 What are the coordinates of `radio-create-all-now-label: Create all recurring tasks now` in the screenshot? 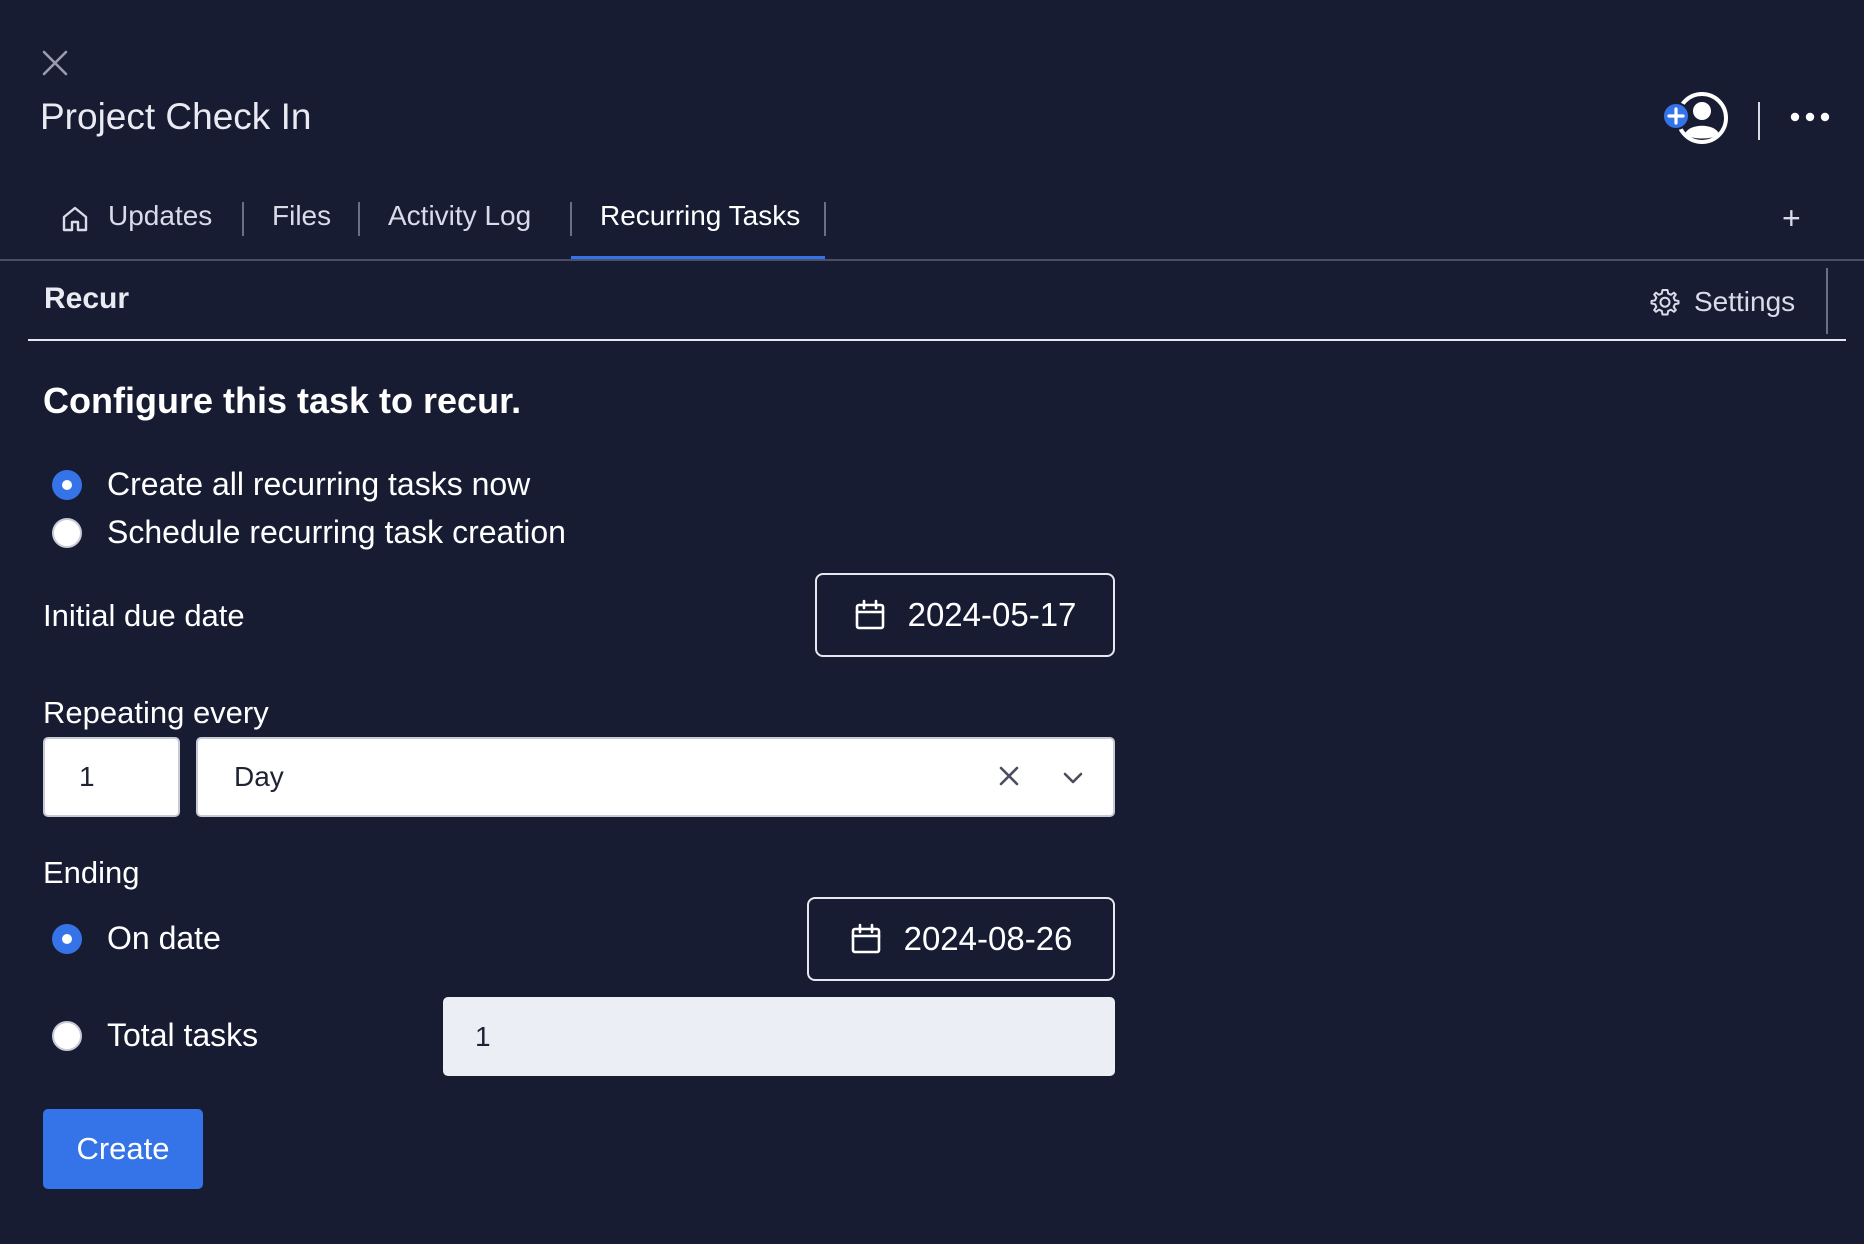 It's located at (318, 484).